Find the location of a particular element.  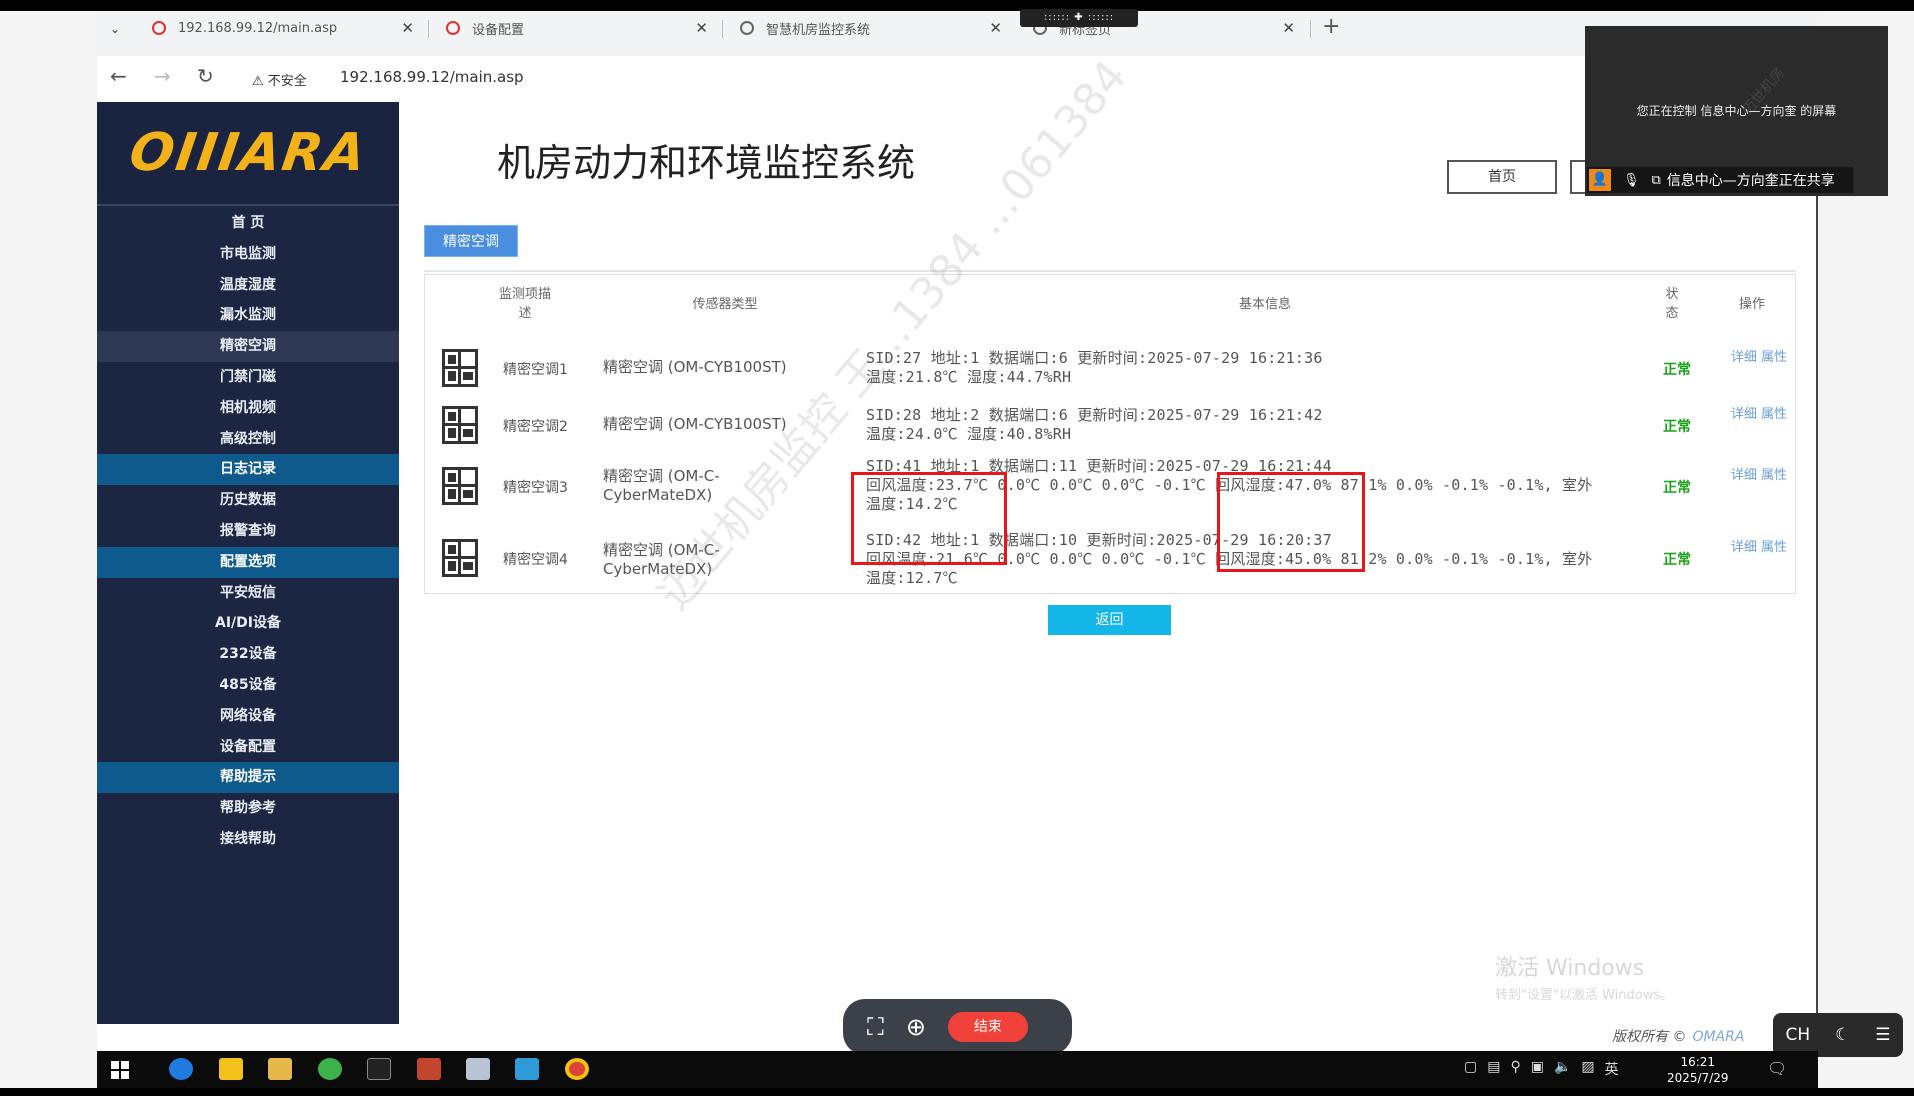

warning-triangle-icon: ⚠ is located at coordinates (258, 81).